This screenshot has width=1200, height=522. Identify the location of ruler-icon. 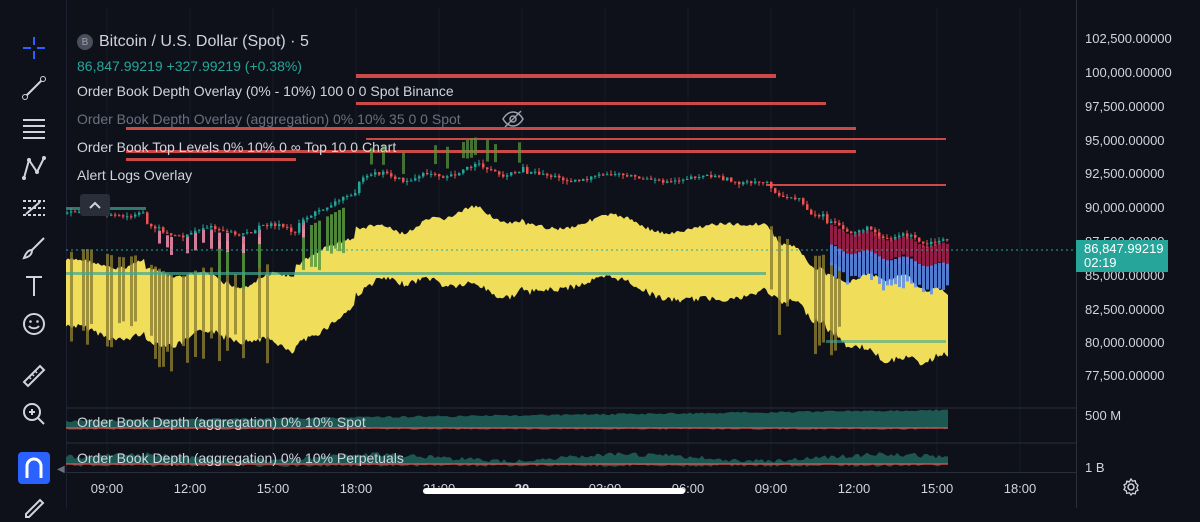
(34, 376).